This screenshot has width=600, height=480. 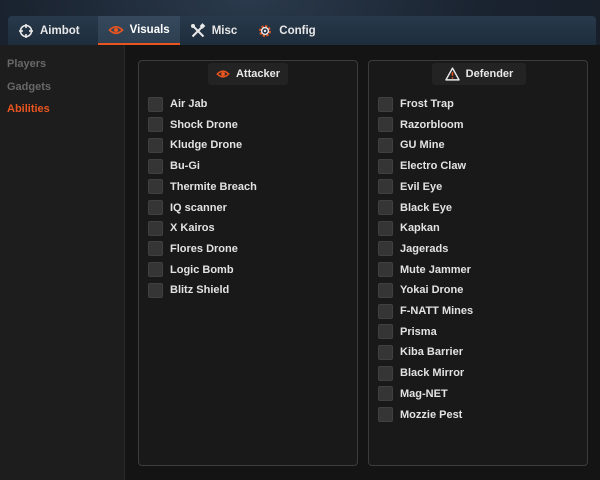 I want to click on defender-option: Electro Claw, so click(x=422, y=166).